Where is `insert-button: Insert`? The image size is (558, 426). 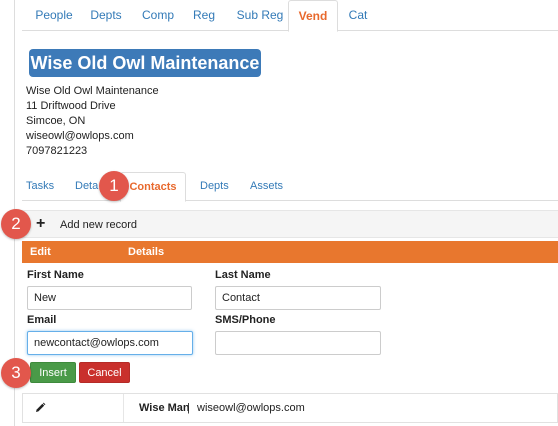 insert-button: Insert is located at coordinates (53, 372).